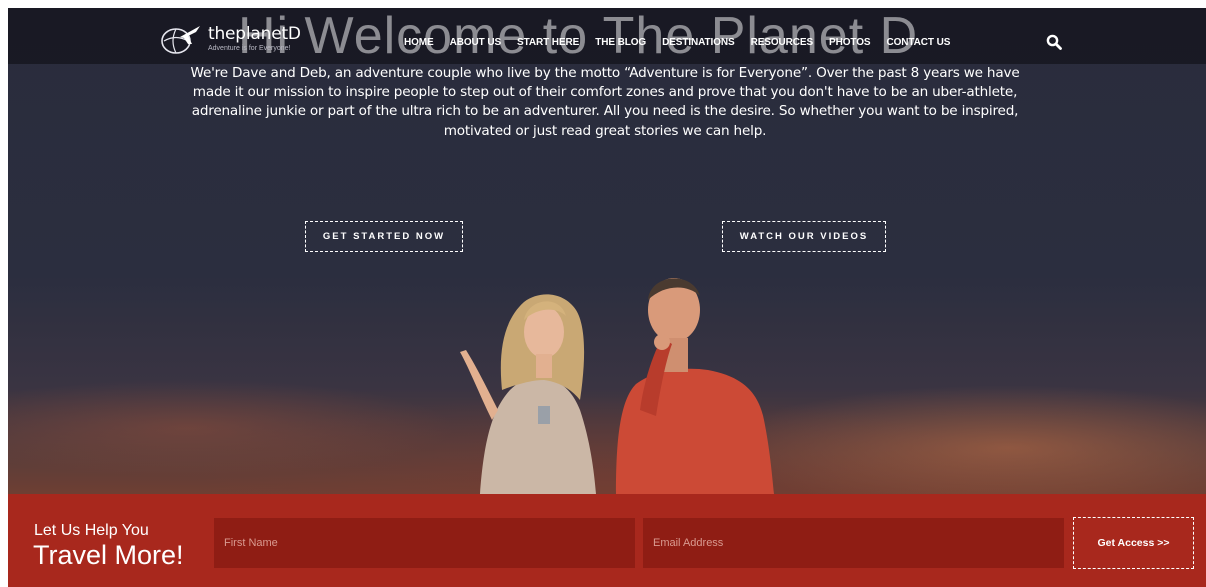 This screenshot has width=1206, height=587. I want to click on plane-globe-icon, so click(180, 40).